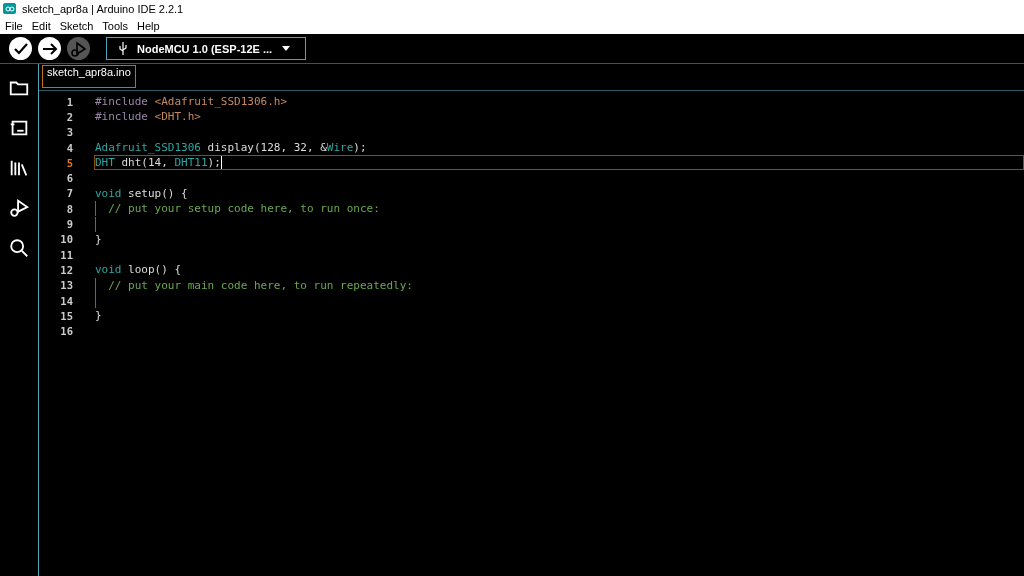  I want to click on line-number: 7, so click(69, 193).